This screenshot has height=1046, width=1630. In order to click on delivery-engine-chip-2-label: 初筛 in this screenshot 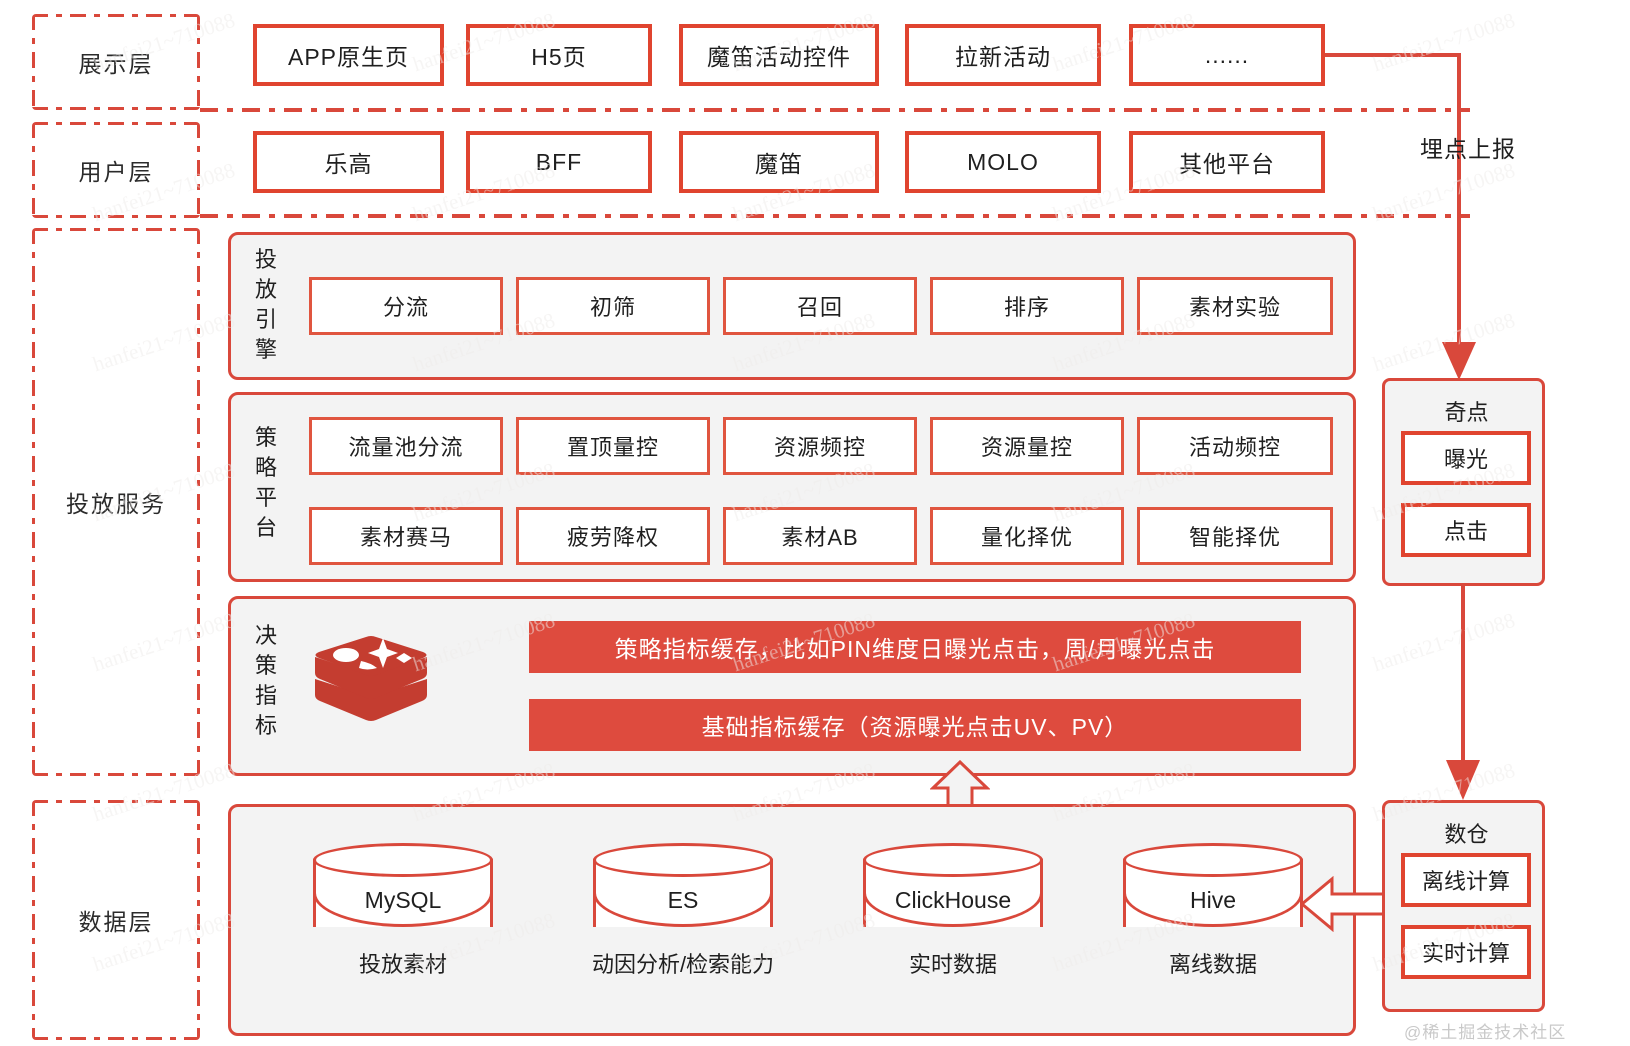, I will do `click(612, 307)`.